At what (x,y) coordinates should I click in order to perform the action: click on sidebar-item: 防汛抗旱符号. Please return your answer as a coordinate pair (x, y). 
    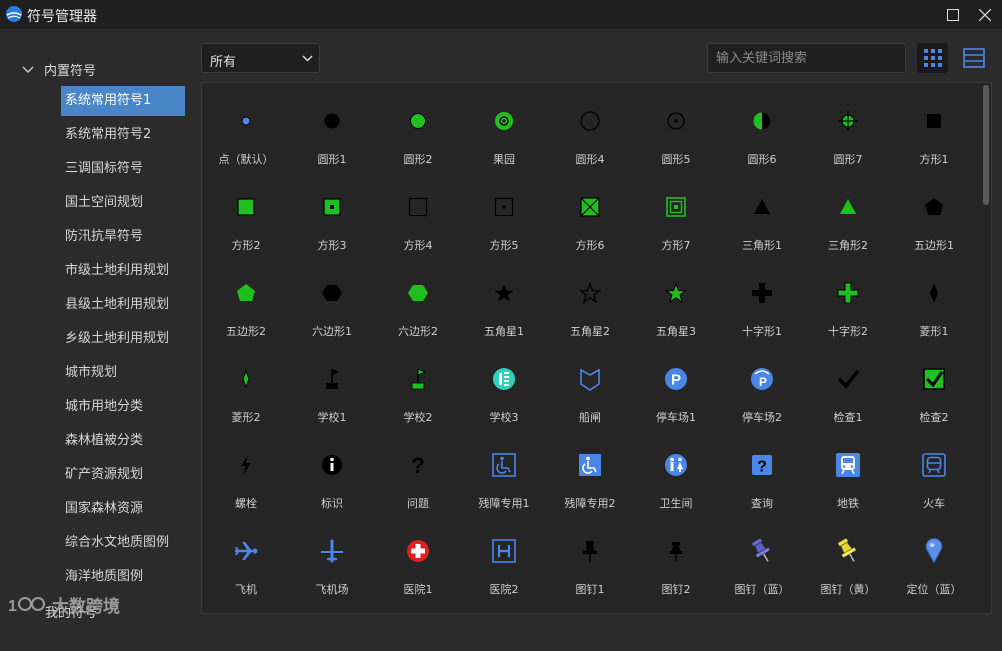
    Looking at the image, I should click on (123, 237).